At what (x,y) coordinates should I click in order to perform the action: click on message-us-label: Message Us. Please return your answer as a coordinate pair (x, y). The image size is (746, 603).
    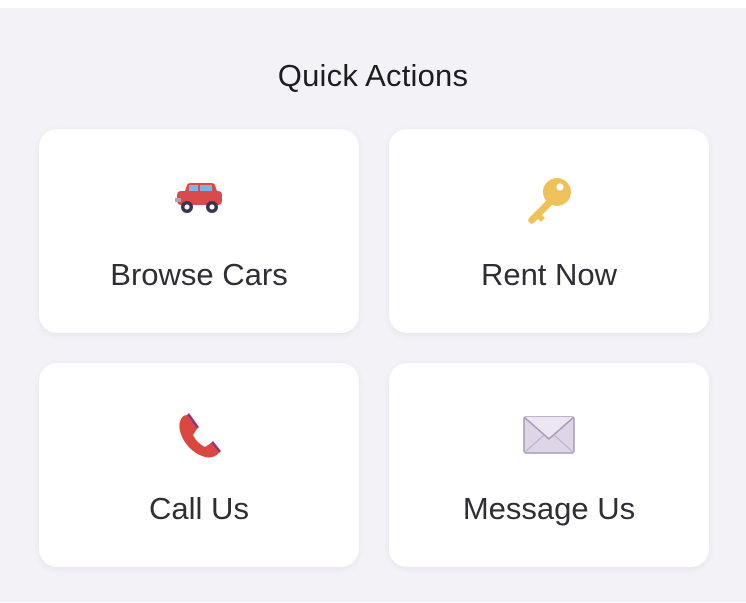
    Looking at the image, I should click on (549, 508).